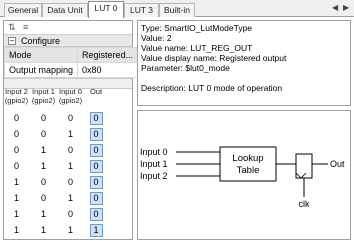 The height and width of the screenshot is (243, 354). I want to click on truth-table-row: 1 0 1 0, so click(68, 198).